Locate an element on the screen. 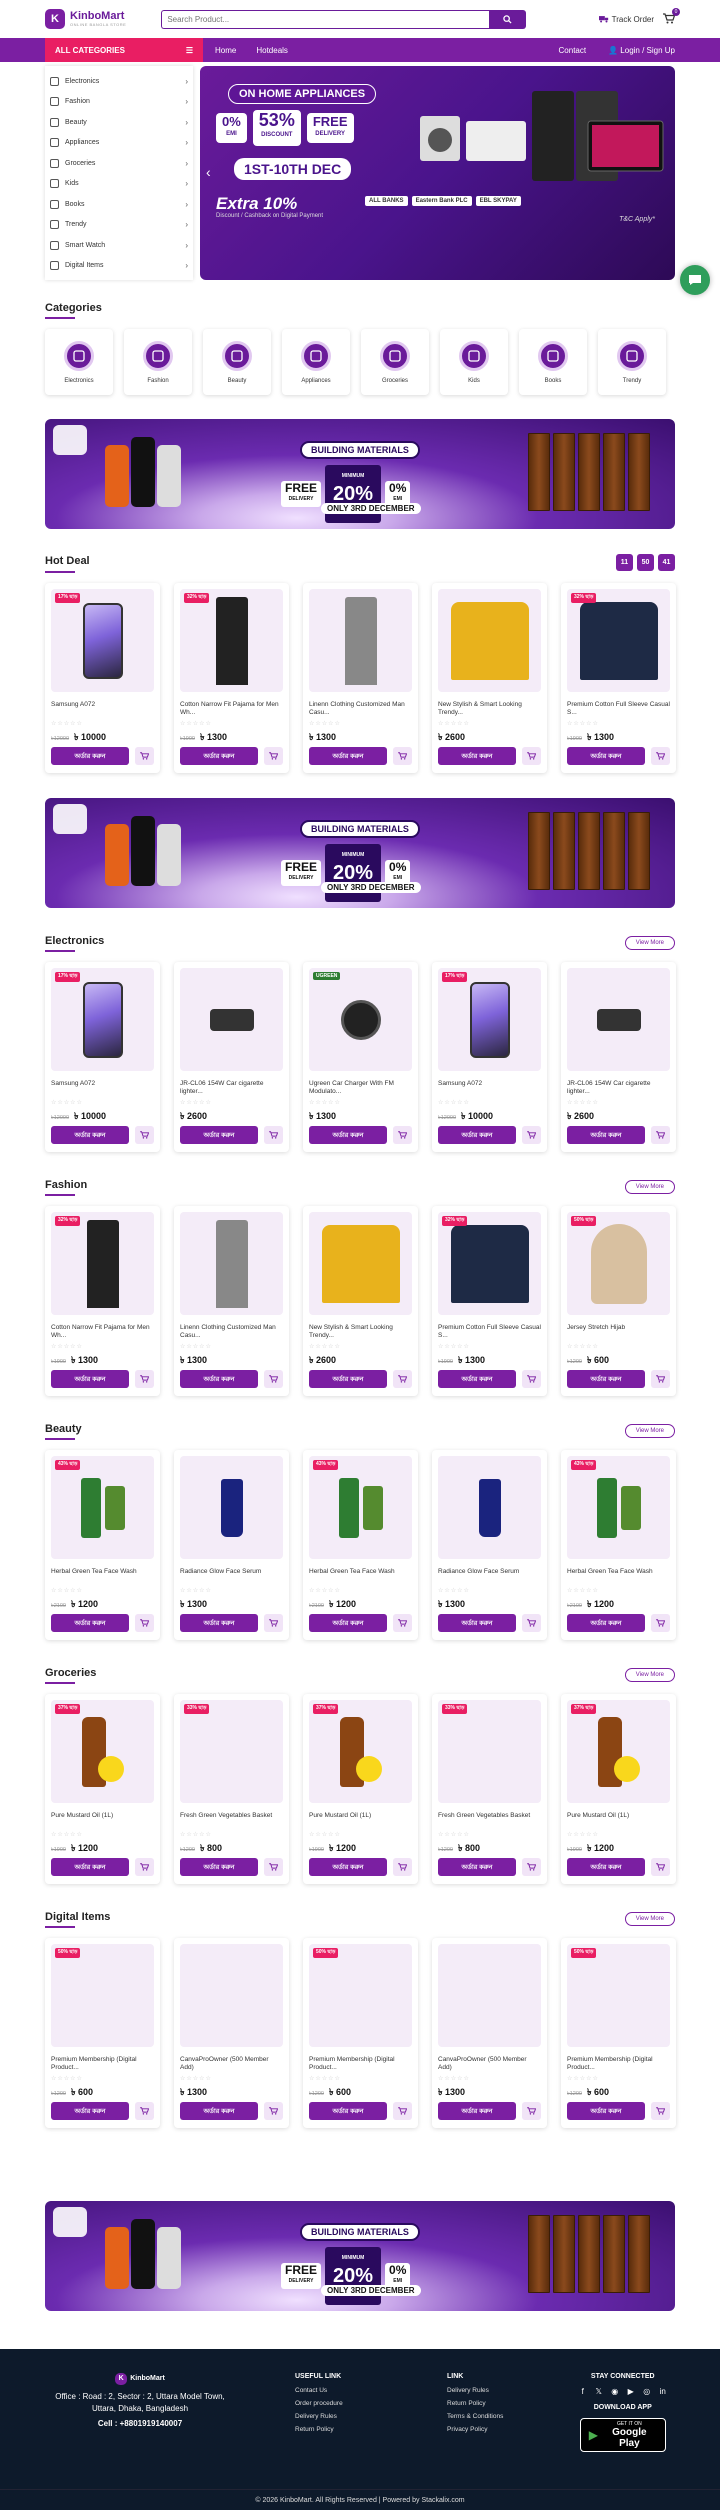  sidebar-category-item: Beauty › is located at coordinates (119, 122).